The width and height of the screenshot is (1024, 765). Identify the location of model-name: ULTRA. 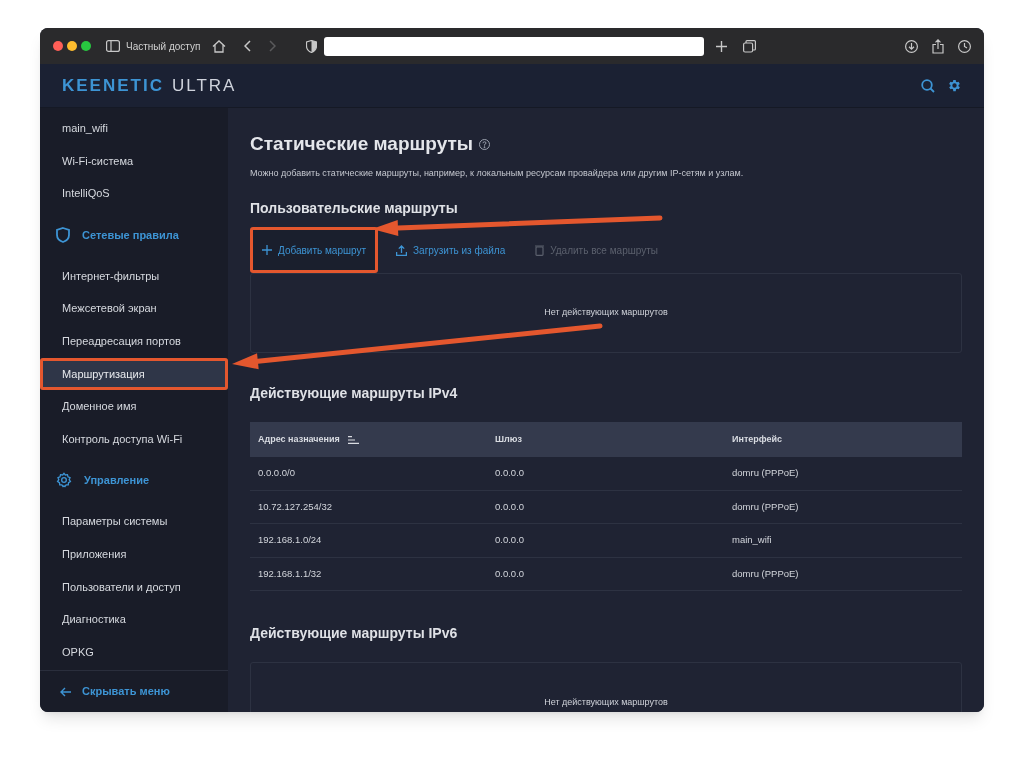
(204, 85).